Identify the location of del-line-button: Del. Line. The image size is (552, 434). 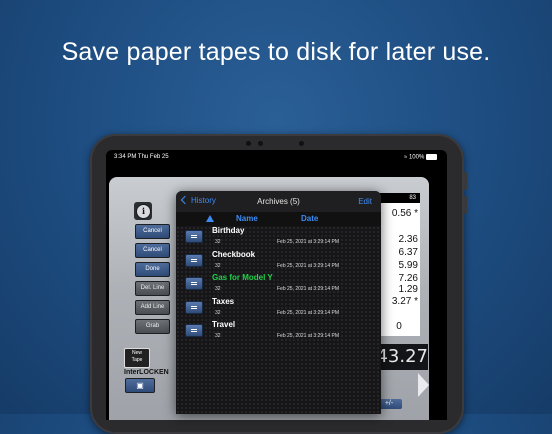
(152, 288).